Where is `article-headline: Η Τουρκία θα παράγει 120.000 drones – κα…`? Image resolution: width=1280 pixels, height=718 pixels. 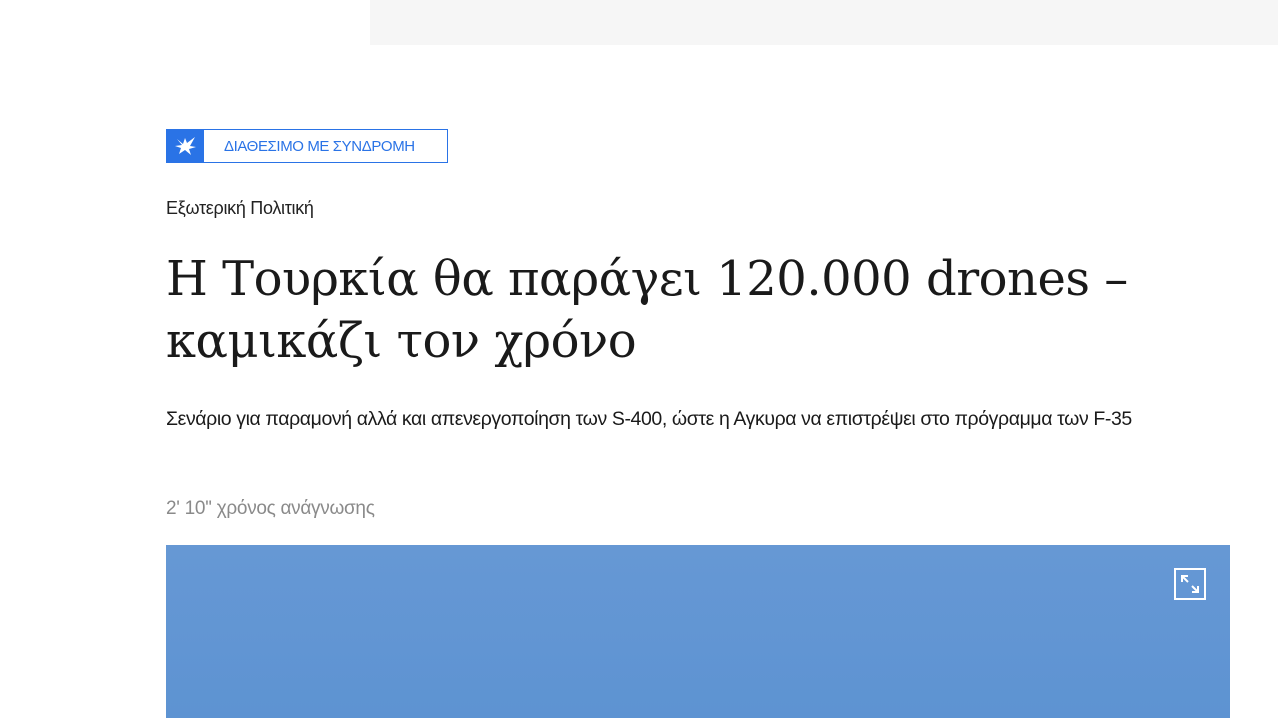 article-headline: Η Τουρκία θα παράγει 120.000 drones – κα… is located at coordinates (647, 310).